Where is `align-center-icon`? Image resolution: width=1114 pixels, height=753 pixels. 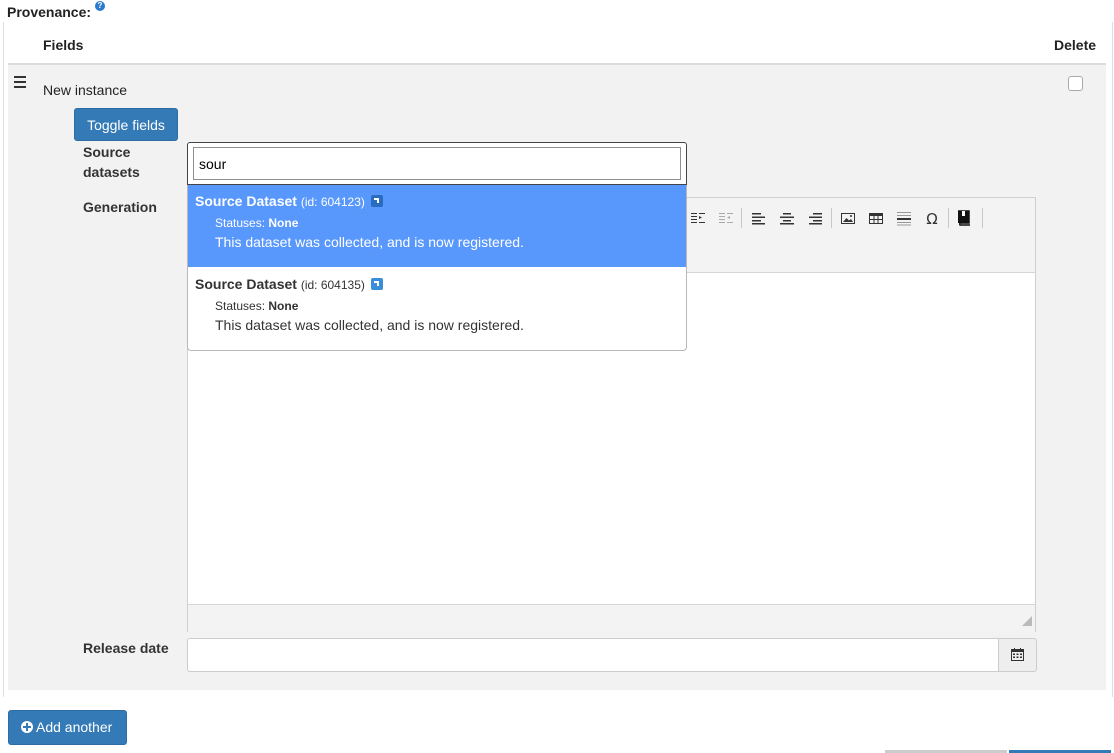 align-center-icon is located at coordinates (787, 218).